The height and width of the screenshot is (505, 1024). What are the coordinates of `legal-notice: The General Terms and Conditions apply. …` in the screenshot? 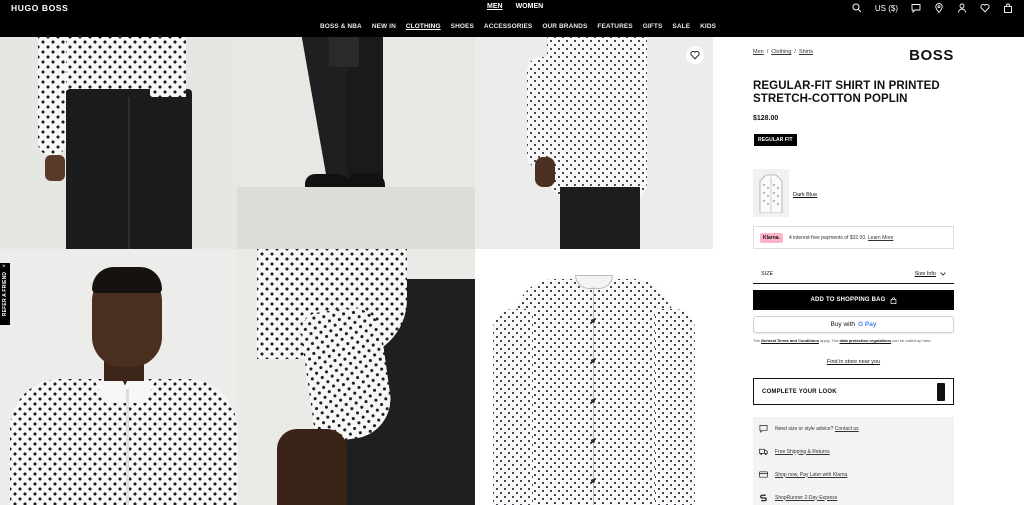 It's located at (853, 340).